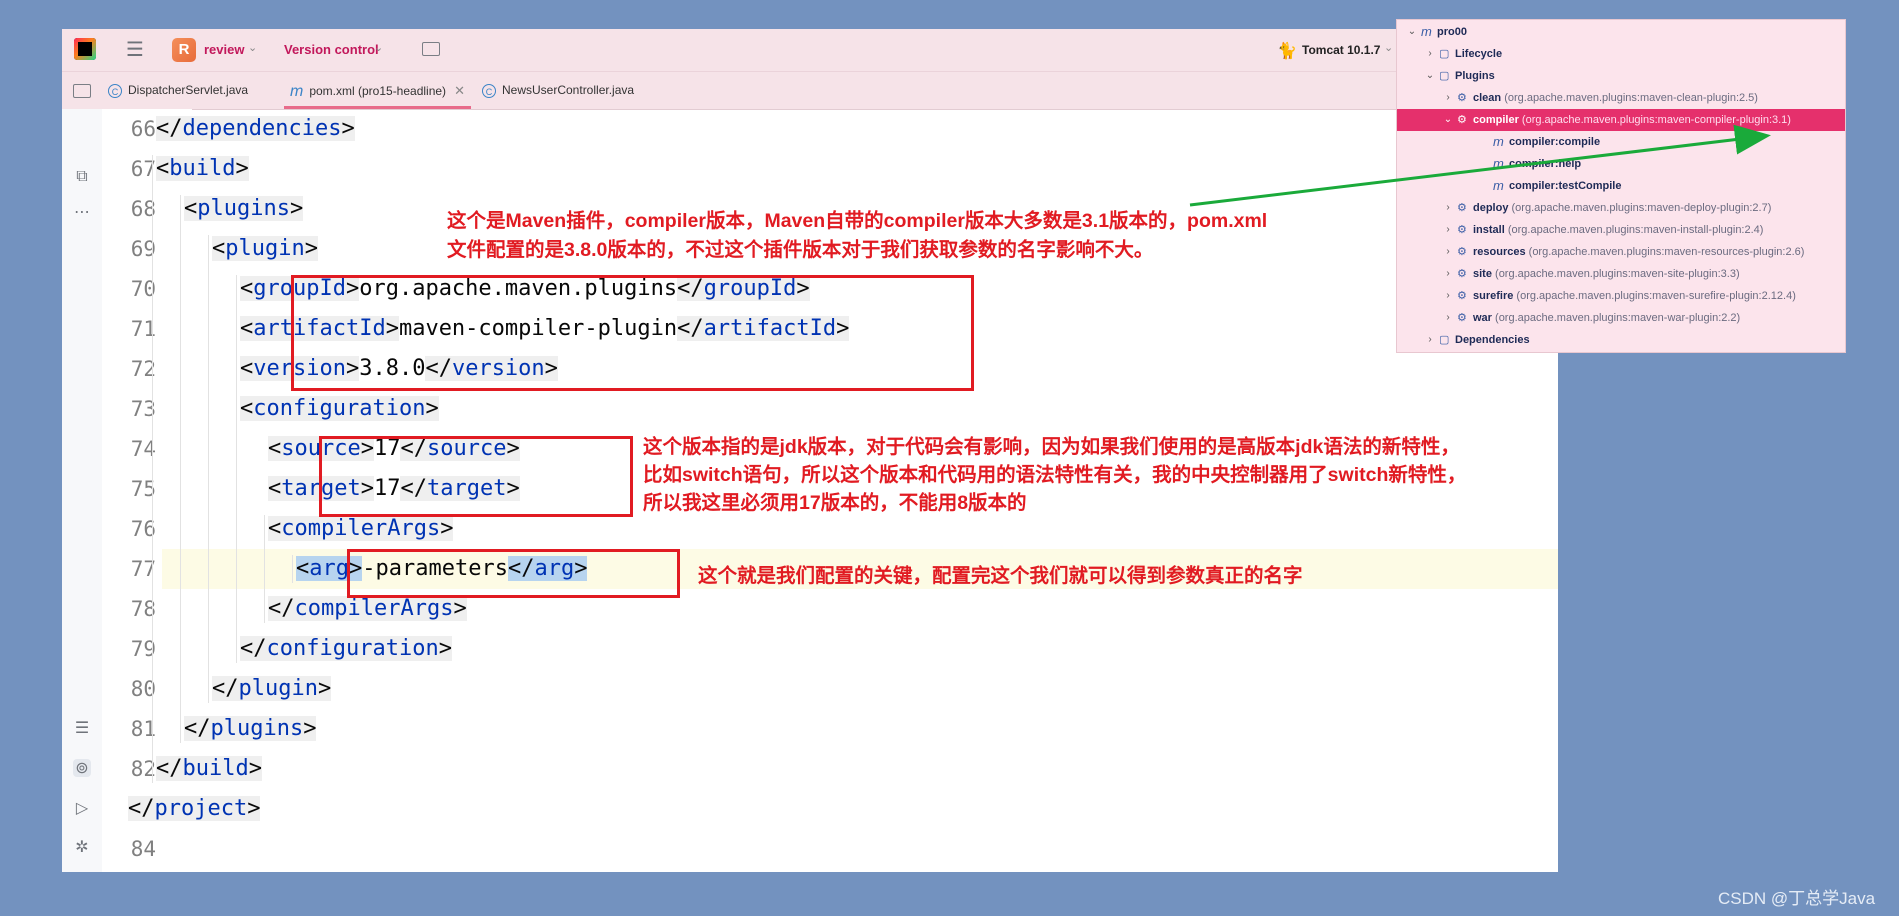 Image resolution: width=1899 pixels, height=916 pixels. What do you see at coordinates (1480, 165) in the screenshot?
I see `pointer-arrow` at bounding box center [1480, 165].